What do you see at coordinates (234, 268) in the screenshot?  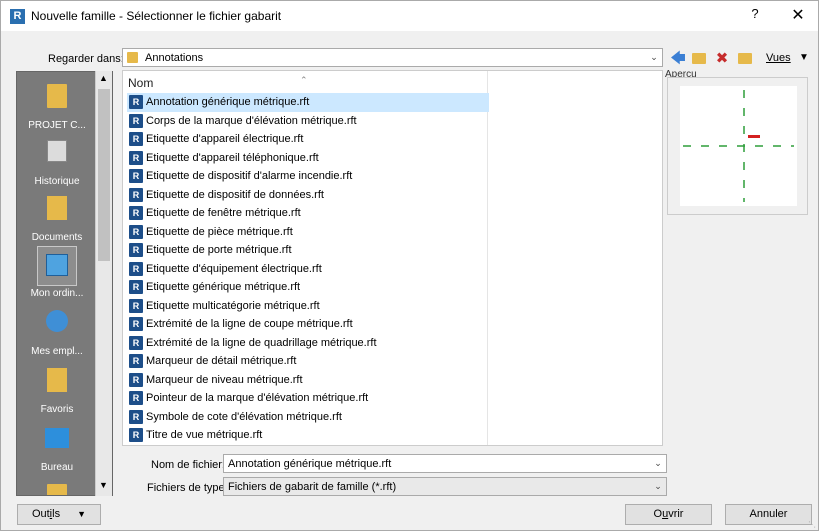 I see `file-name: Etiquette d'équipement électrique.rft` at bounding box center [234, 268].